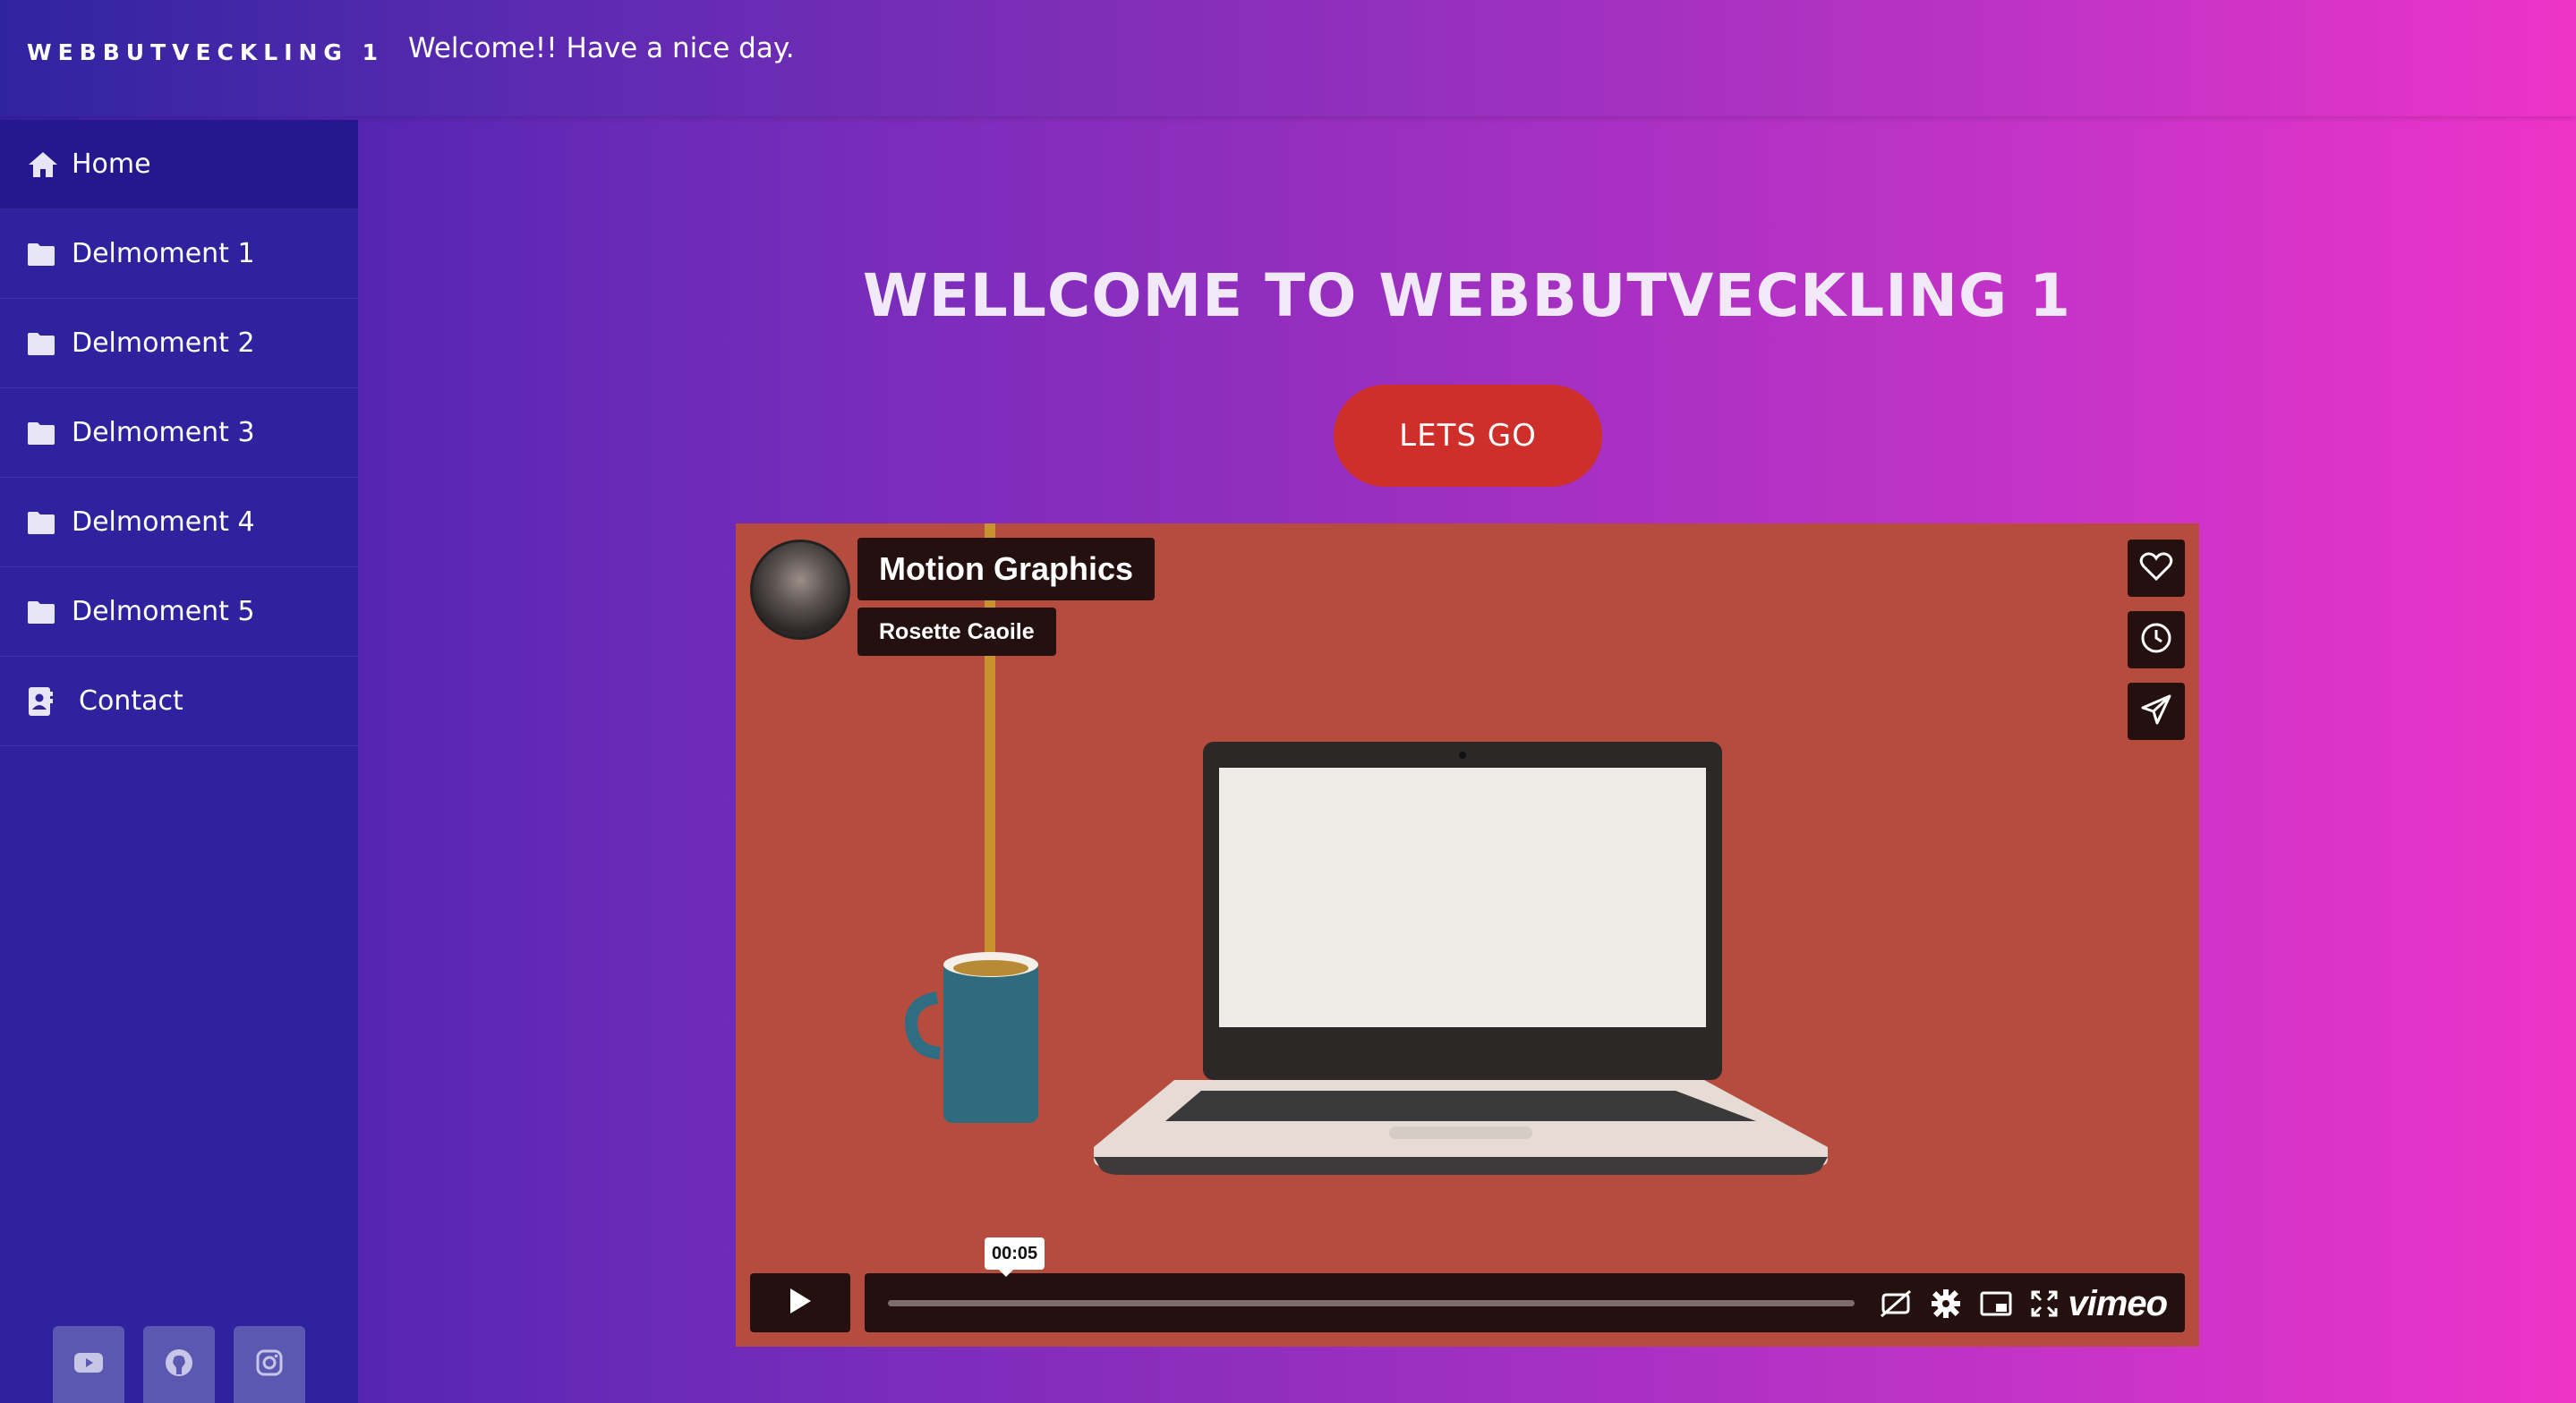  Describe the element at coordinates (1896, 1304) in the screenshot. I see `captions-off-icon` at that location.